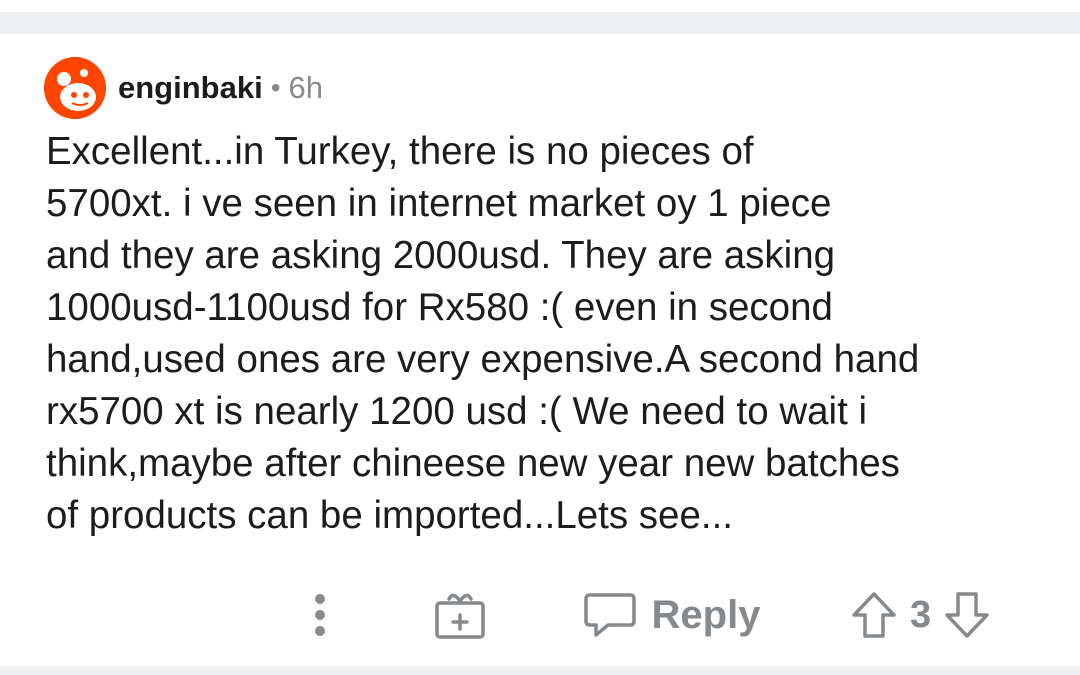  I want to click on vote-score: 3, so click(921, 614).